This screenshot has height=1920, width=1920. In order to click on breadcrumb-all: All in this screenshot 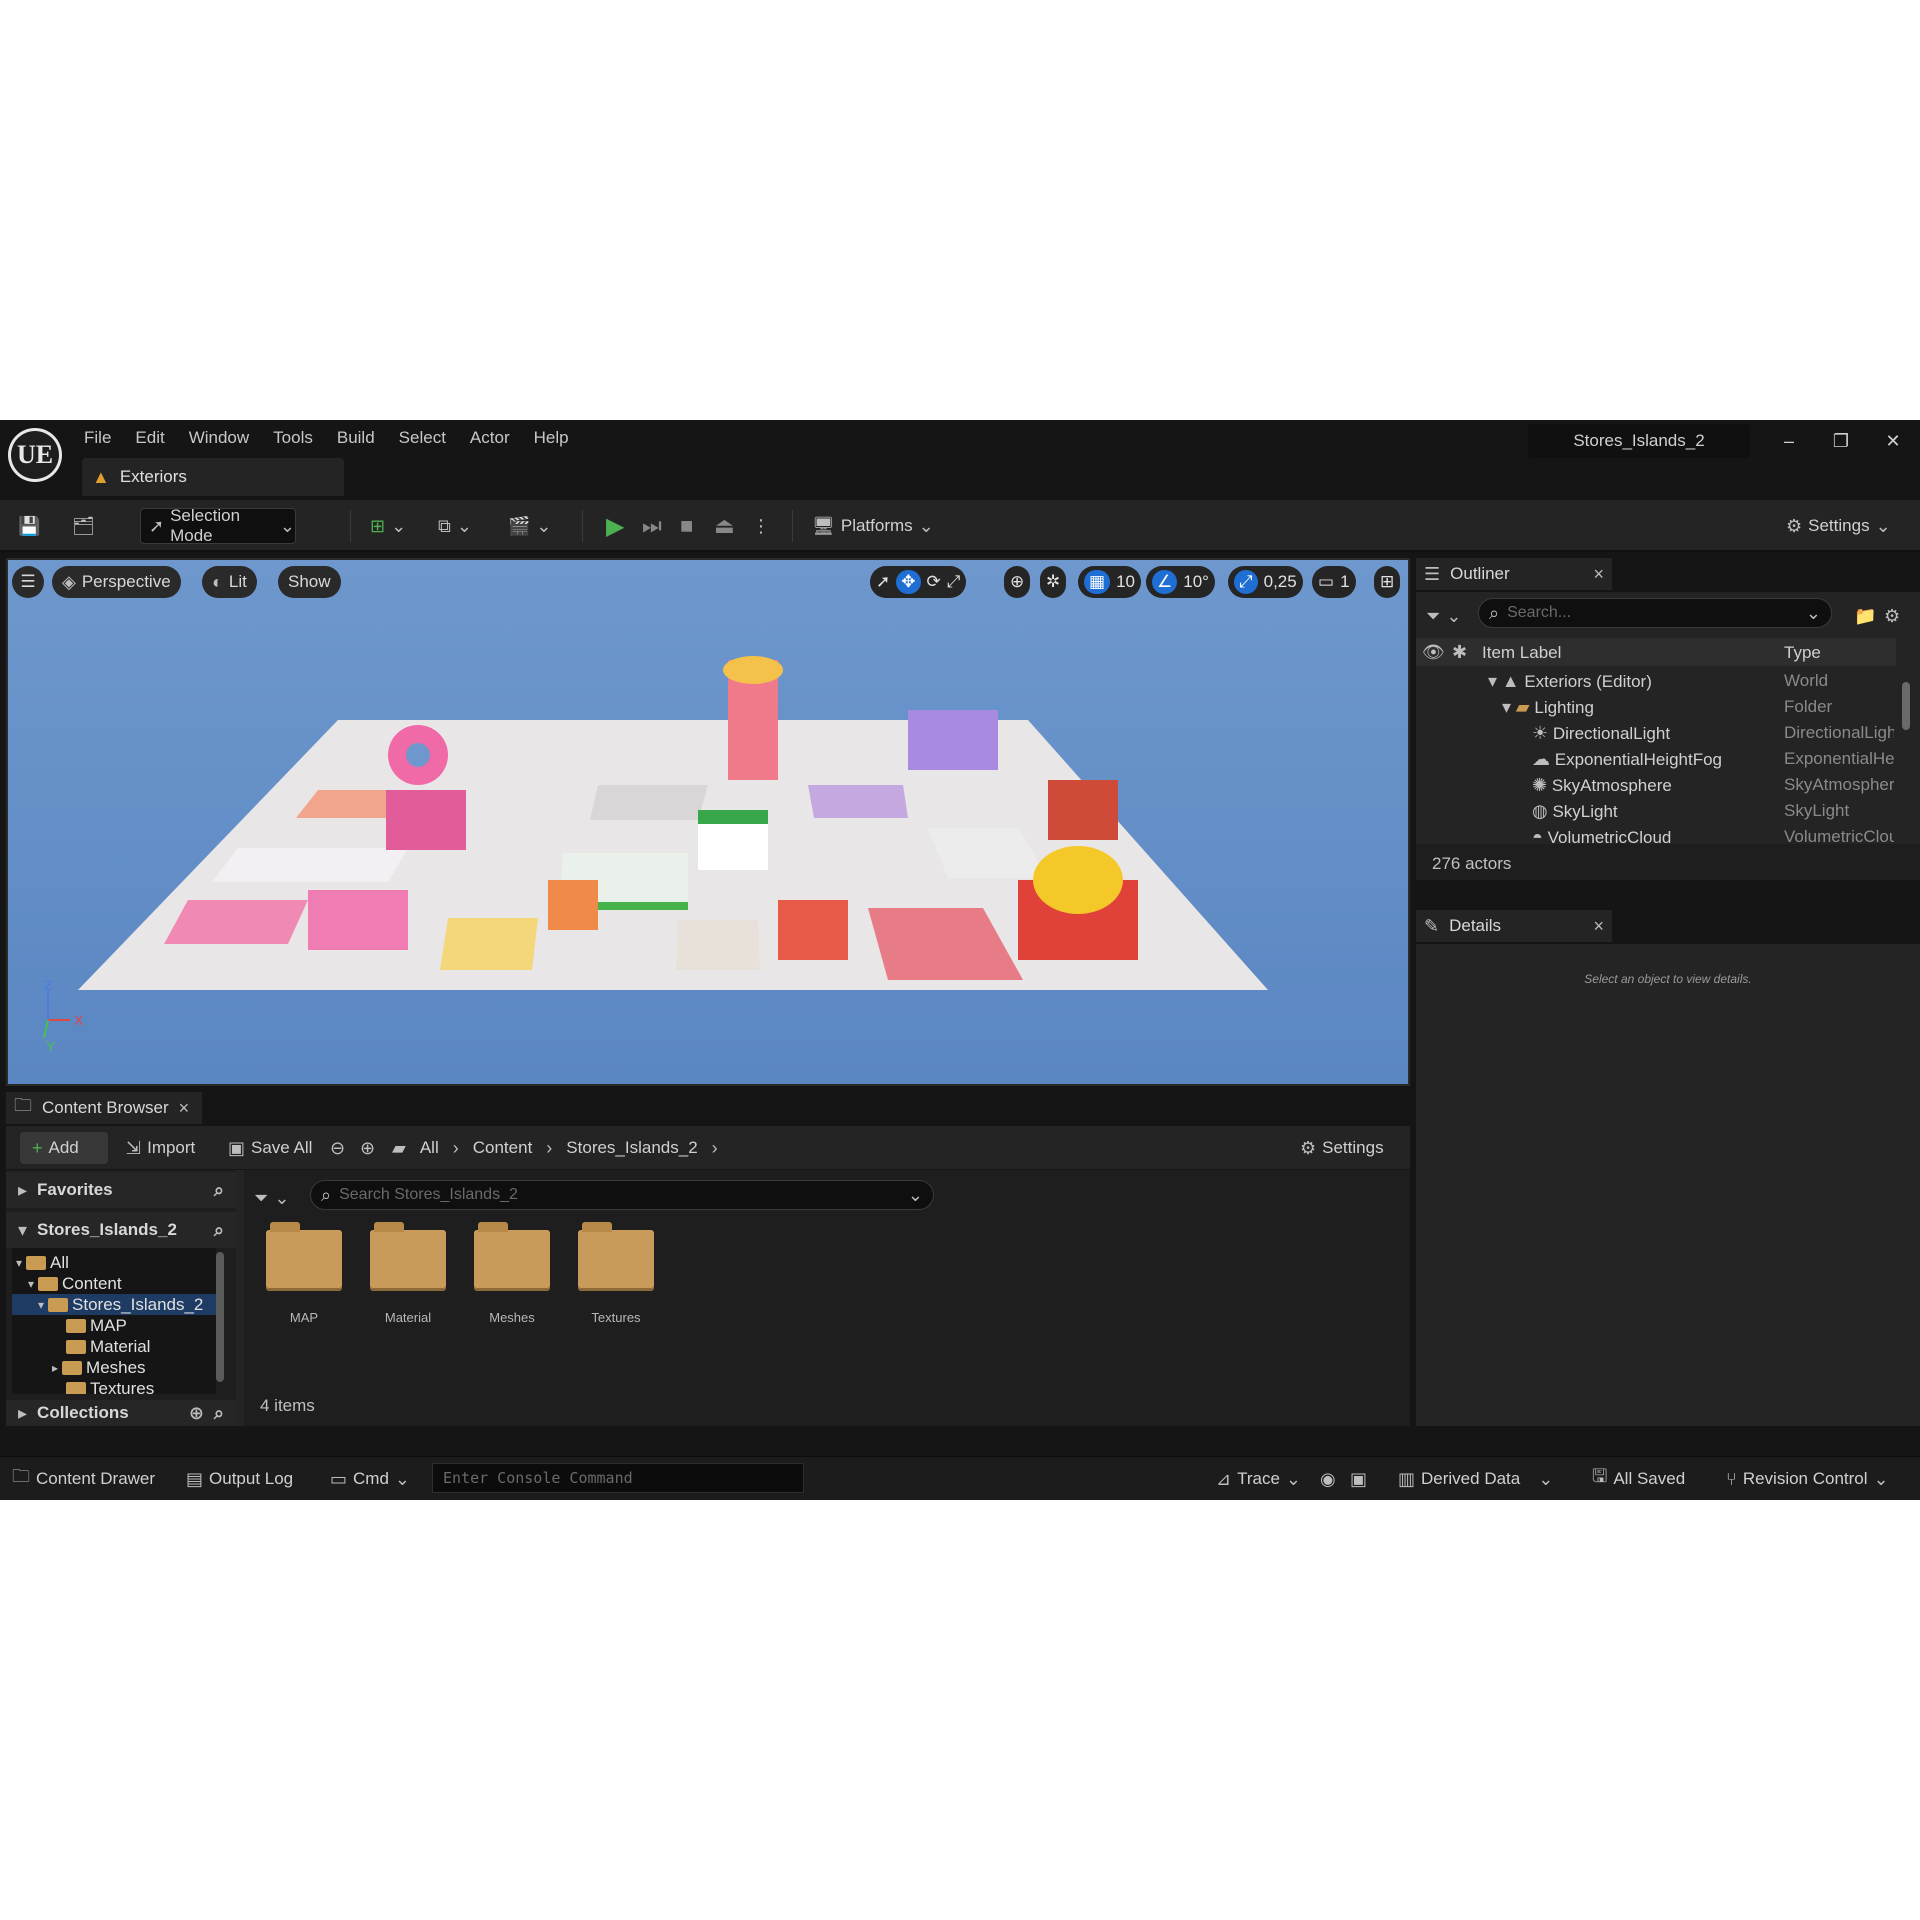, I will do `click(429, 1148)`.